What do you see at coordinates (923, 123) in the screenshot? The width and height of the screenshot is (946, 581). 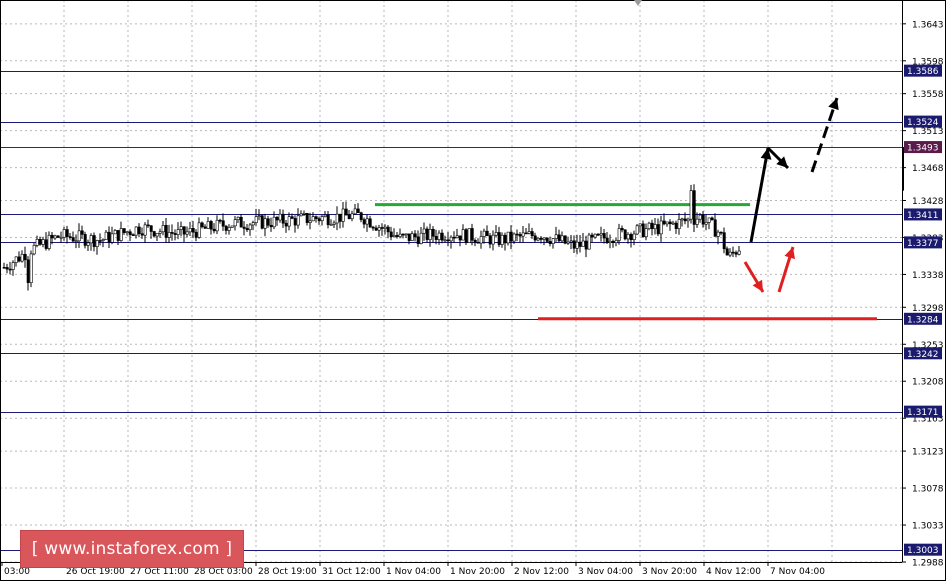 I see `level-label-text: 1.3524` at bounding box center [923, 123].